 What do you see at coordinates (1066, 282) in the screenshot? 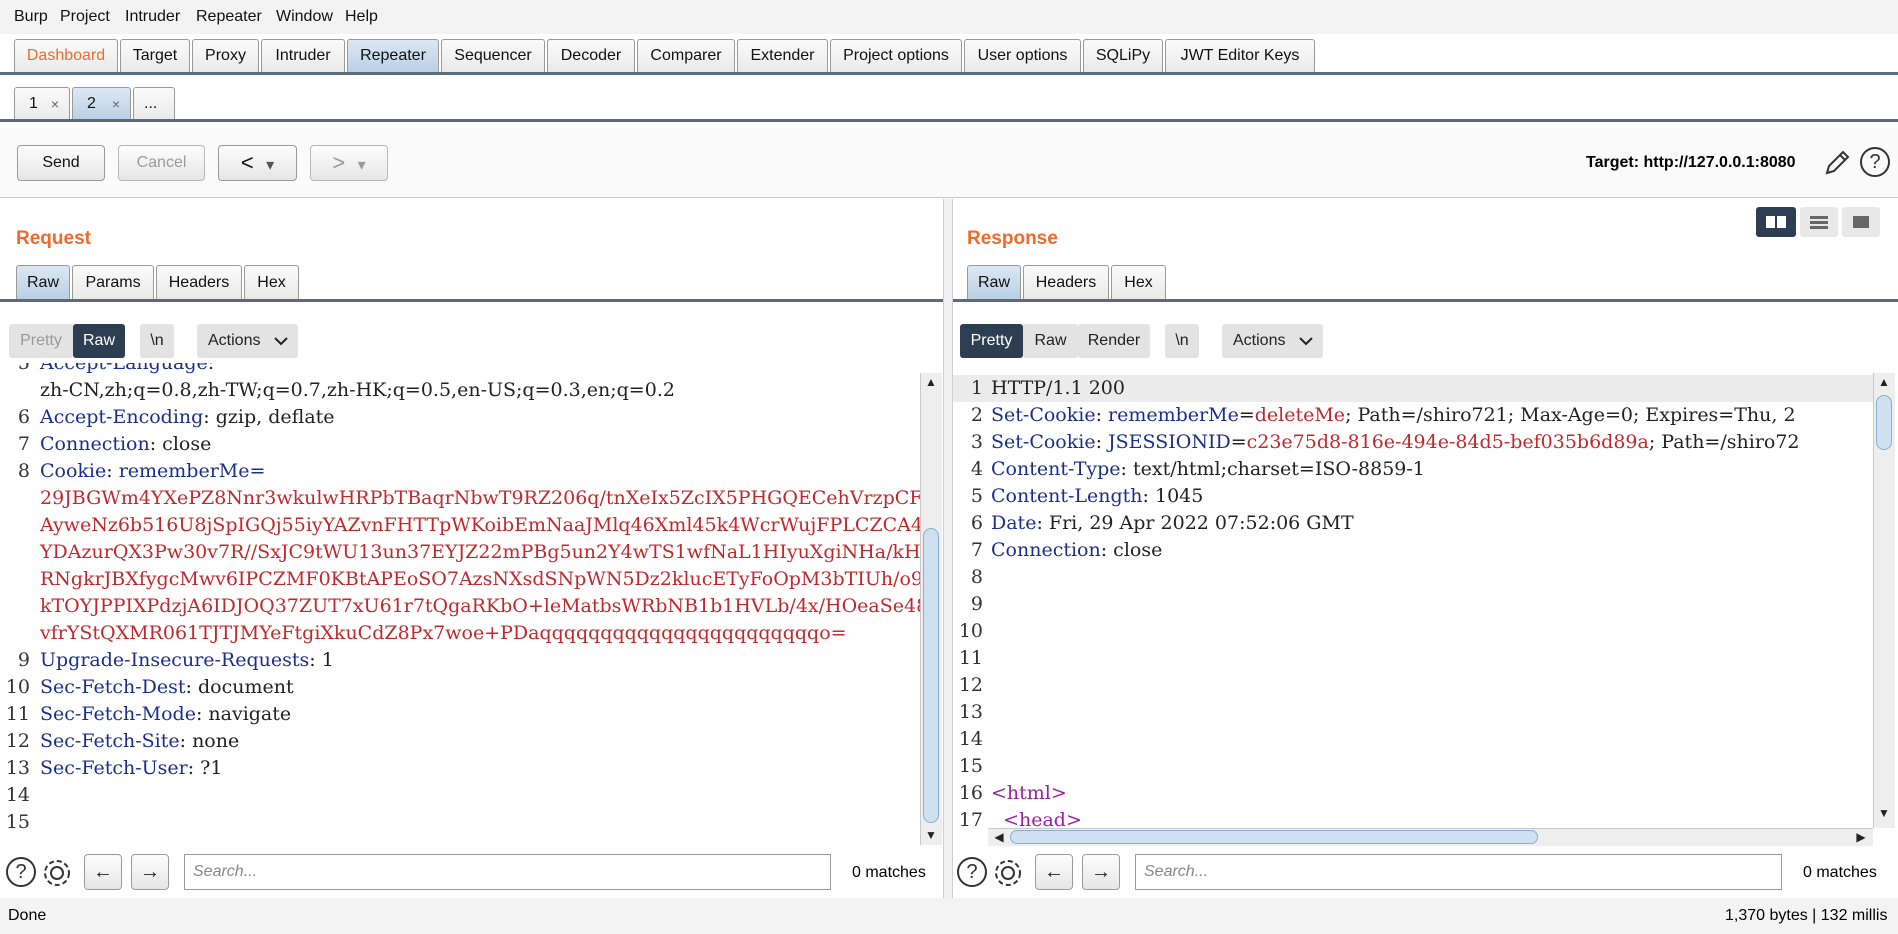
I see `response-tab-headers: Headers` at bounding box center [1066, 282].